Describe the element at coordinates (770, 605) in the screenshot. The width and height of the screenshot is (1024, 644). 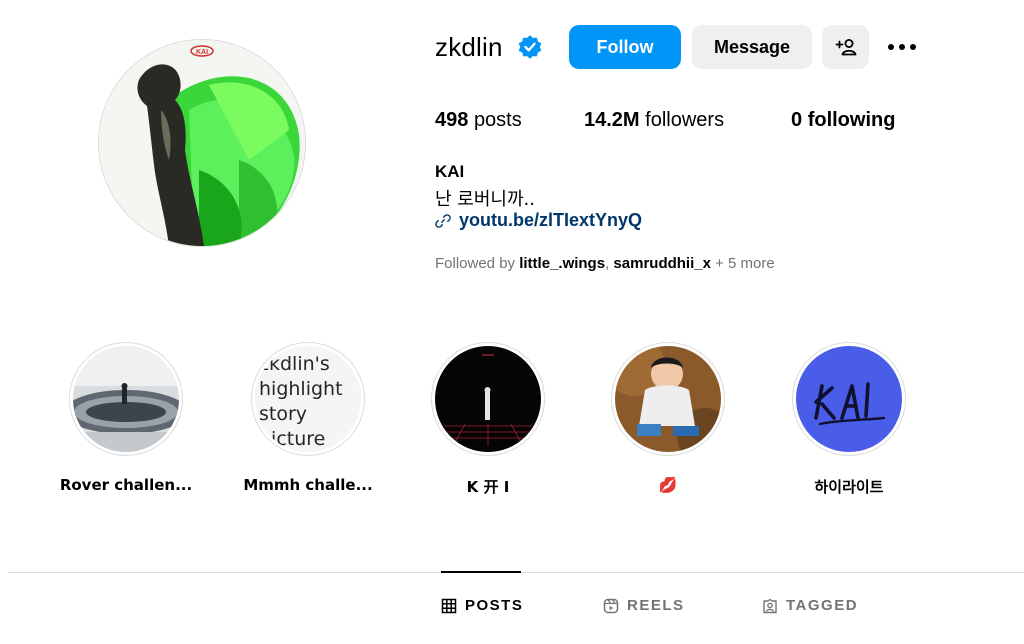
I see `tagged-icon` at that location.